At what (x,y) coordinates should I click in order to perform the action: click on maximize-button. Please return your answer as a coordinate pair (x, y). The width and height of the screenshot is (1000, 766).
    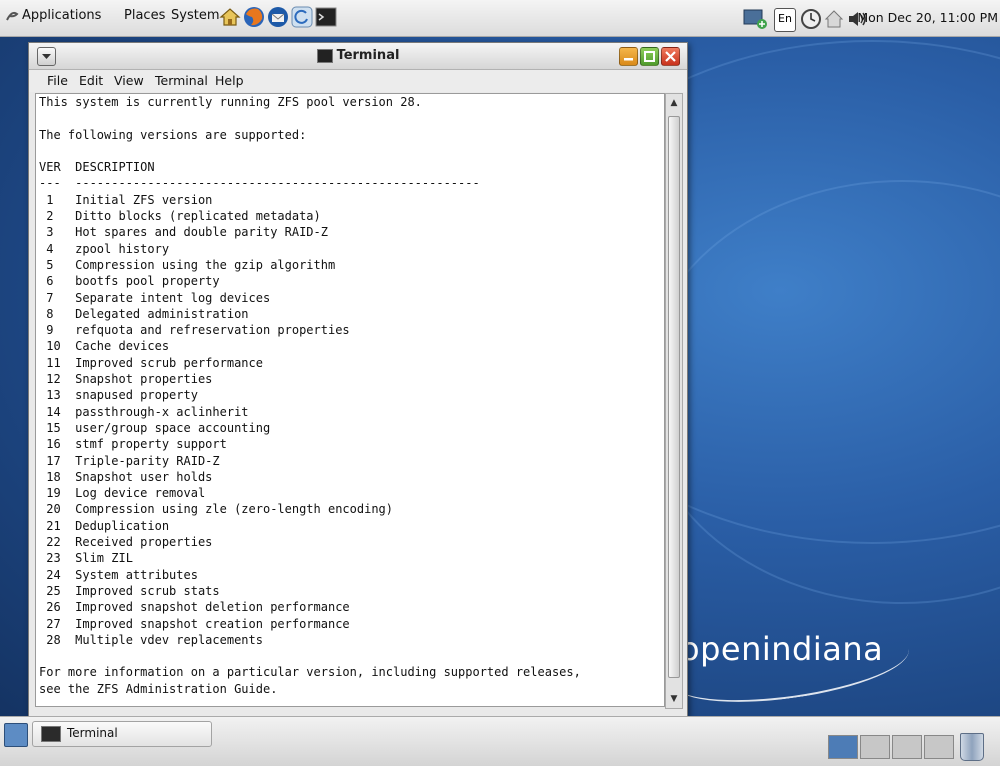
    Looking at the image, I should click on (649, 56).